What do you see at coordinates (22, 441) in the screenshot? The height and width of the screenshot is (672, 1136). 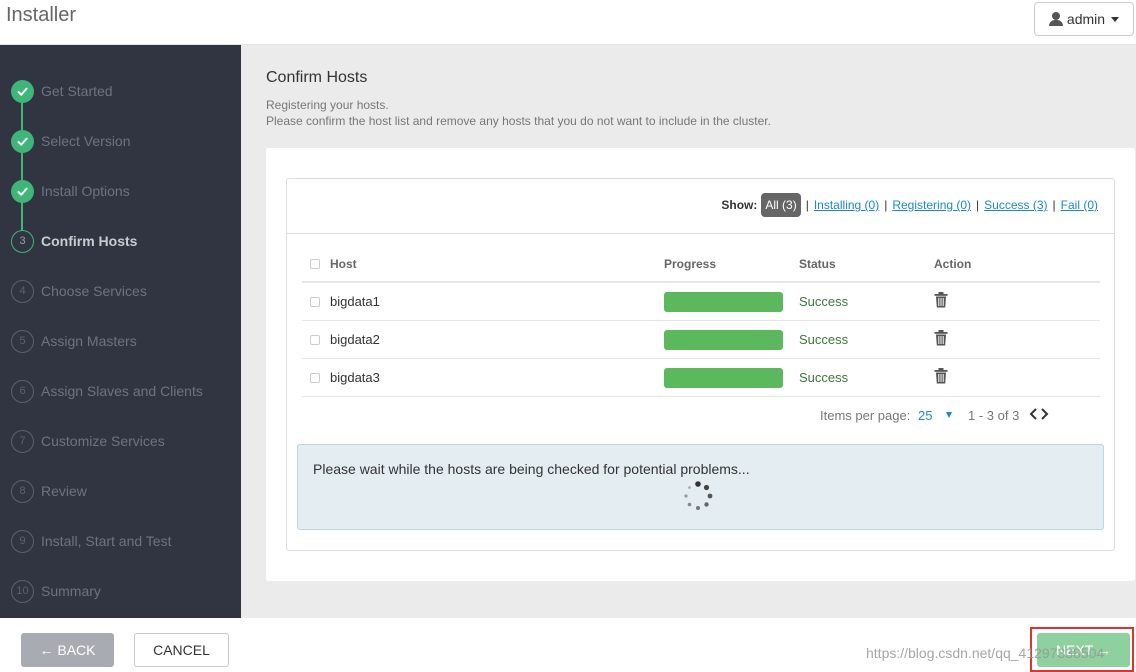 I see `step-number: 7` at bounding box center [22, 441].